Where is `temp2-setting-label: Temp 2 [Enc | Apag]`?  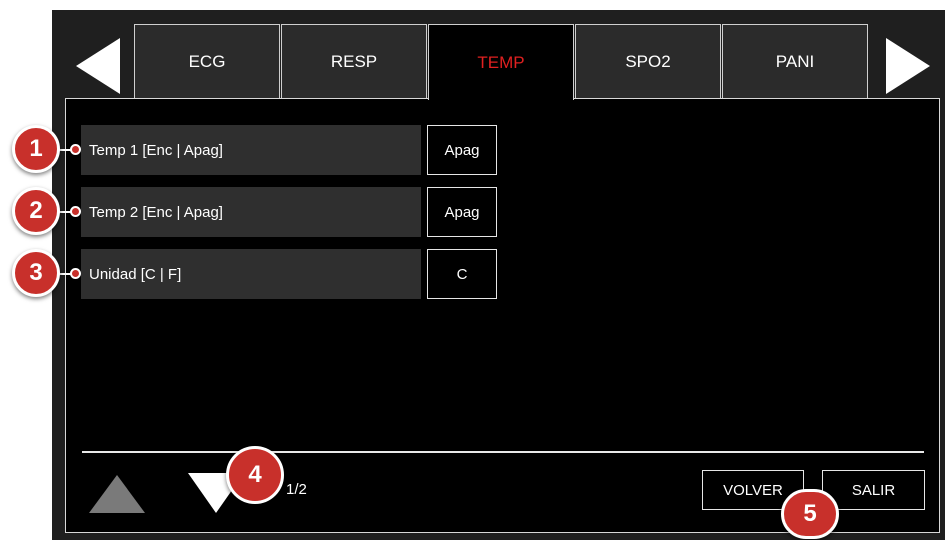 temp2-setting-label: Temp 2 [Enc | Apag] is located at coordinates (251, 212).